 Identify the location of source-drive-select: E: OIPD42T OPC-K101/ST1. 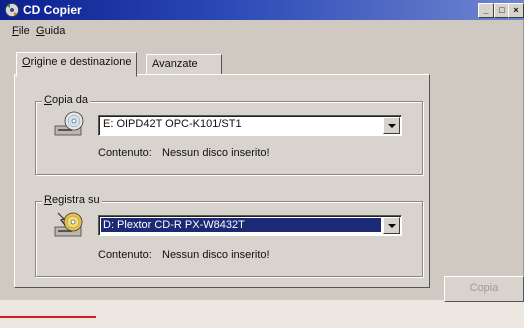
(250, 125).